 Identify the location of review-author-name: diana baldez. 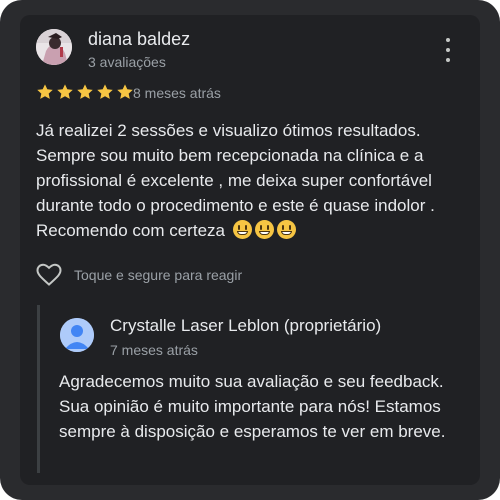
(139, 39).